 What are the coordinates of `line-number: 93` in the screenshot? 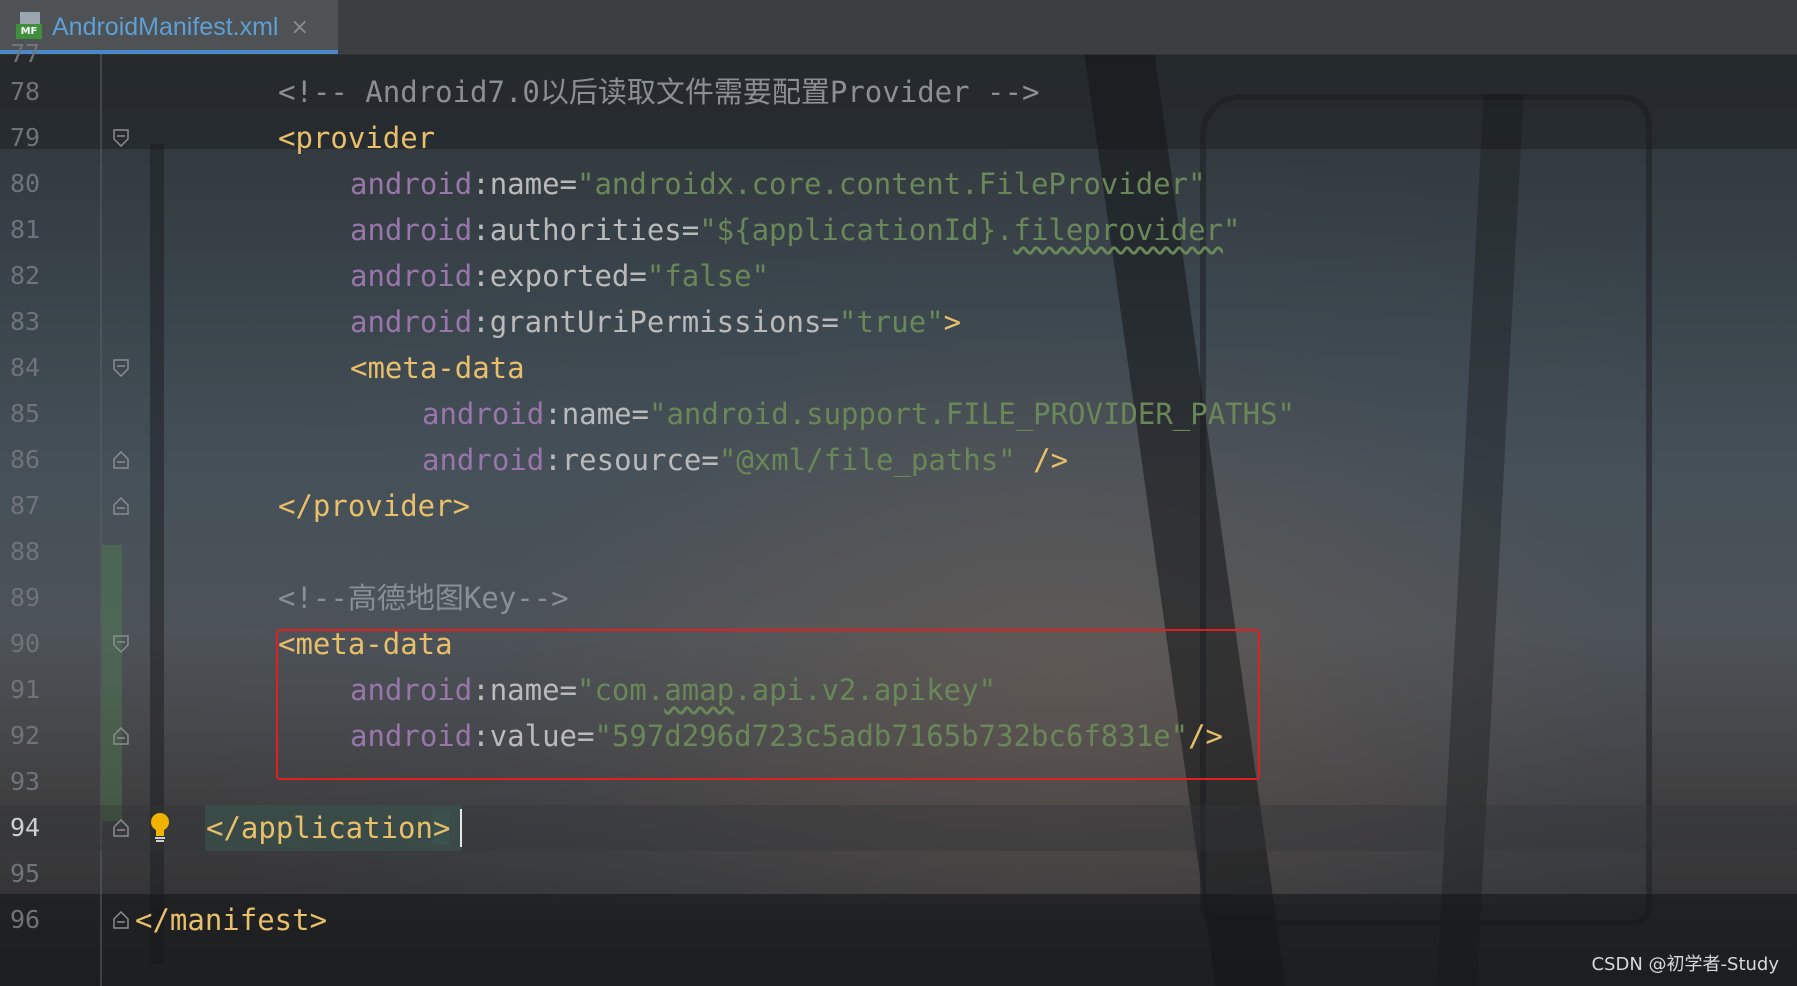 It's located at (25, 781).